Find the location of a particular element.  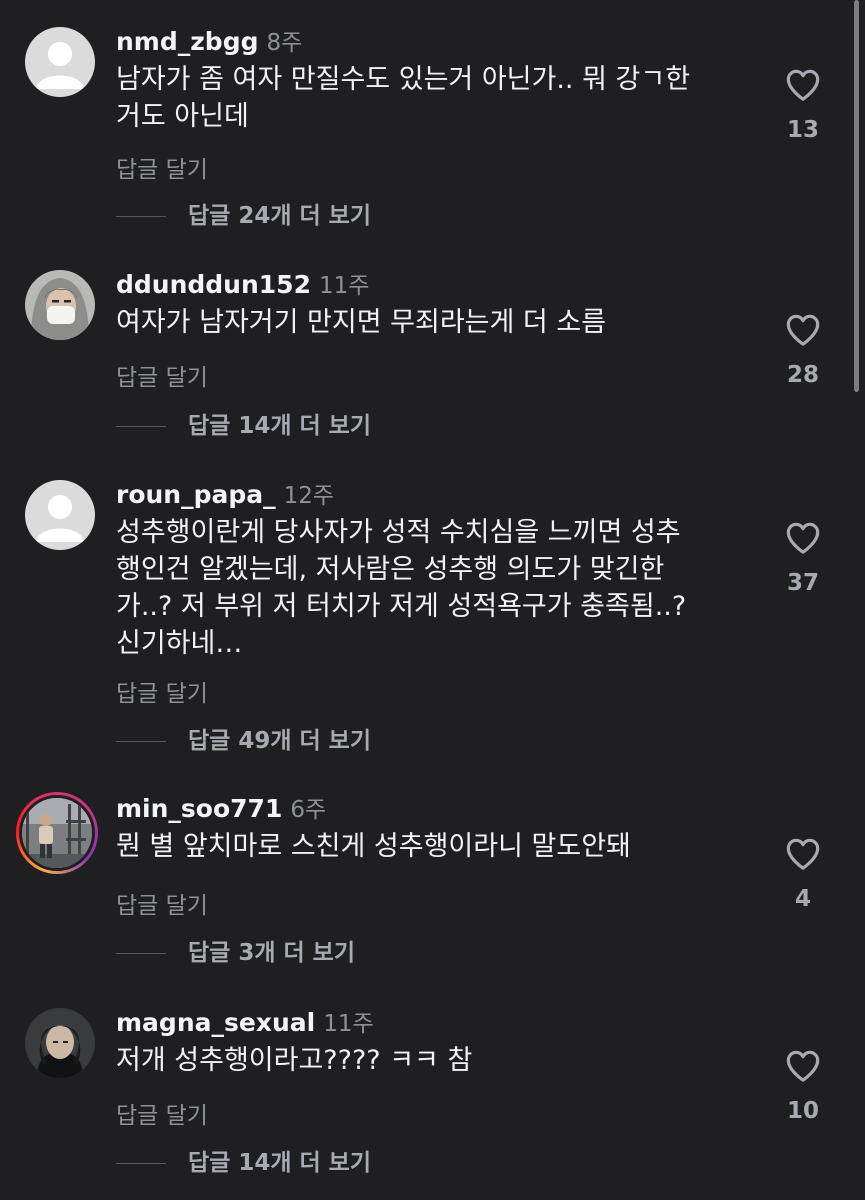

timestamp: 12주 is located at coordinates (309, 496).